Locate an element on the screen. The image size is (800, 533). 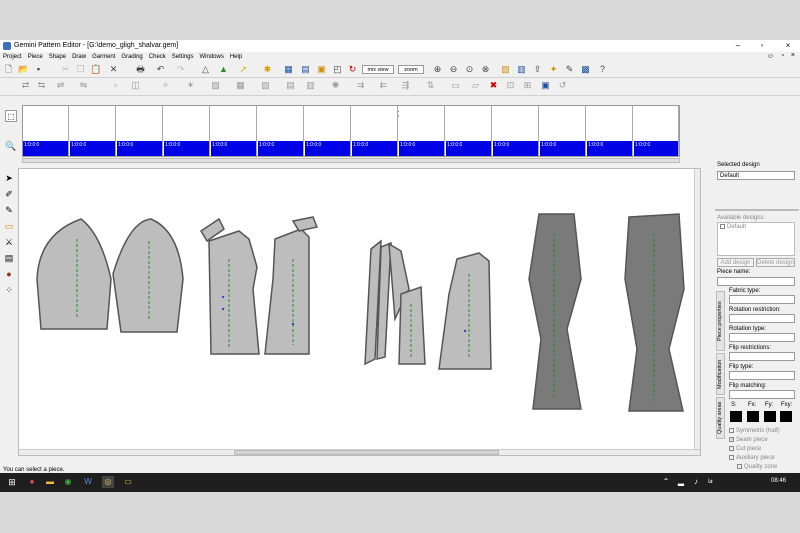
flip-matching-select is located at coordinates (762, 394).